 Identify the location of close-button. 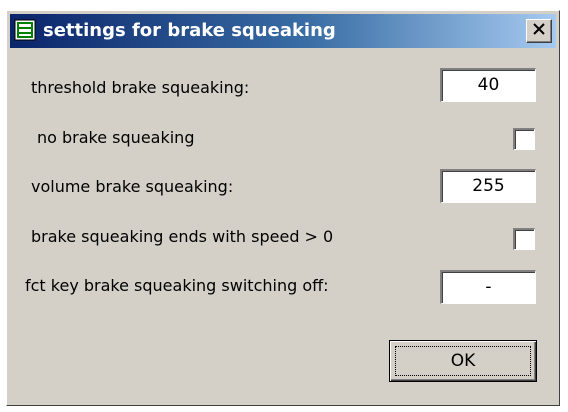
(539, 31).